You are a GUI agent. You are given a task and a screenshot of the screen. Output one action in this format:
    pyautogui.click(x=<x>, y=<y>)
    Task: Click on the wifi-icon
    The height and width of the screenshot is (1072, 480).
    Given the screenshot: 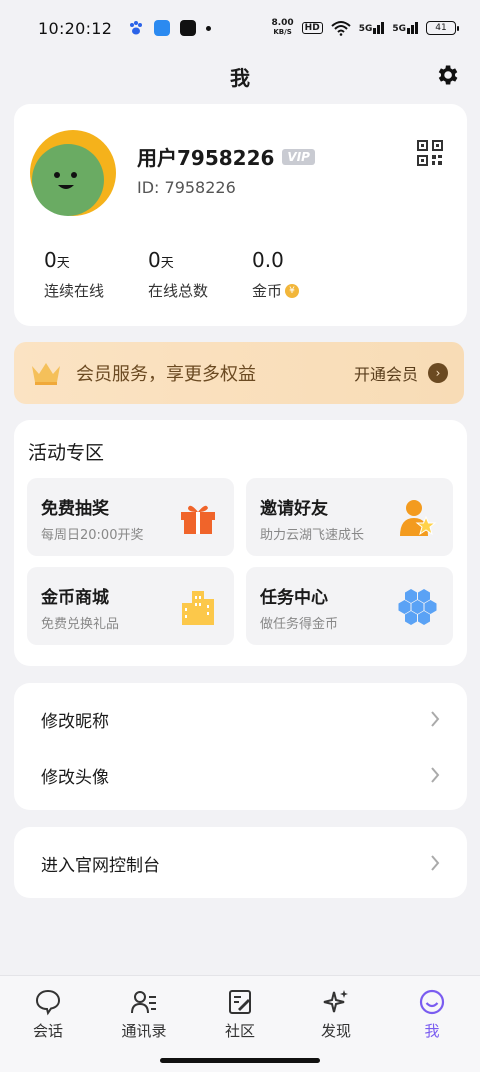 What is the action you would take?
    pyautogui.click(x=341, y=28)
    